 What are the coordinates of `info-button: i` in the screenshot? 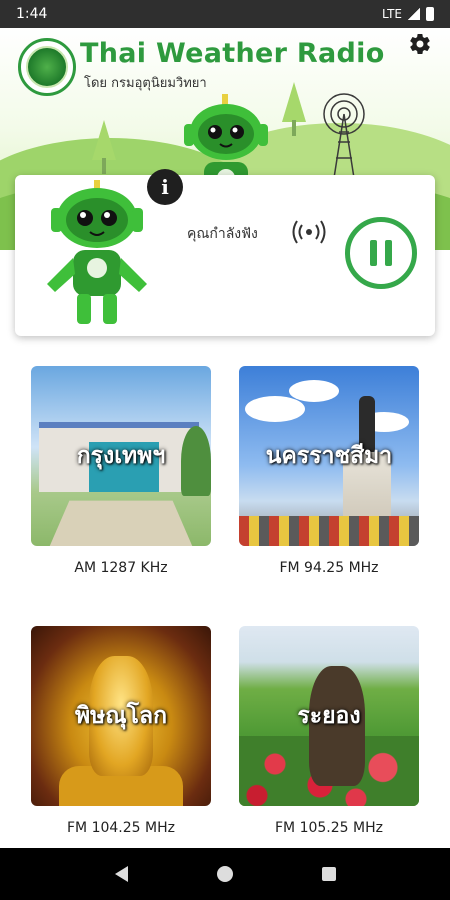 It's located at (165, 187).